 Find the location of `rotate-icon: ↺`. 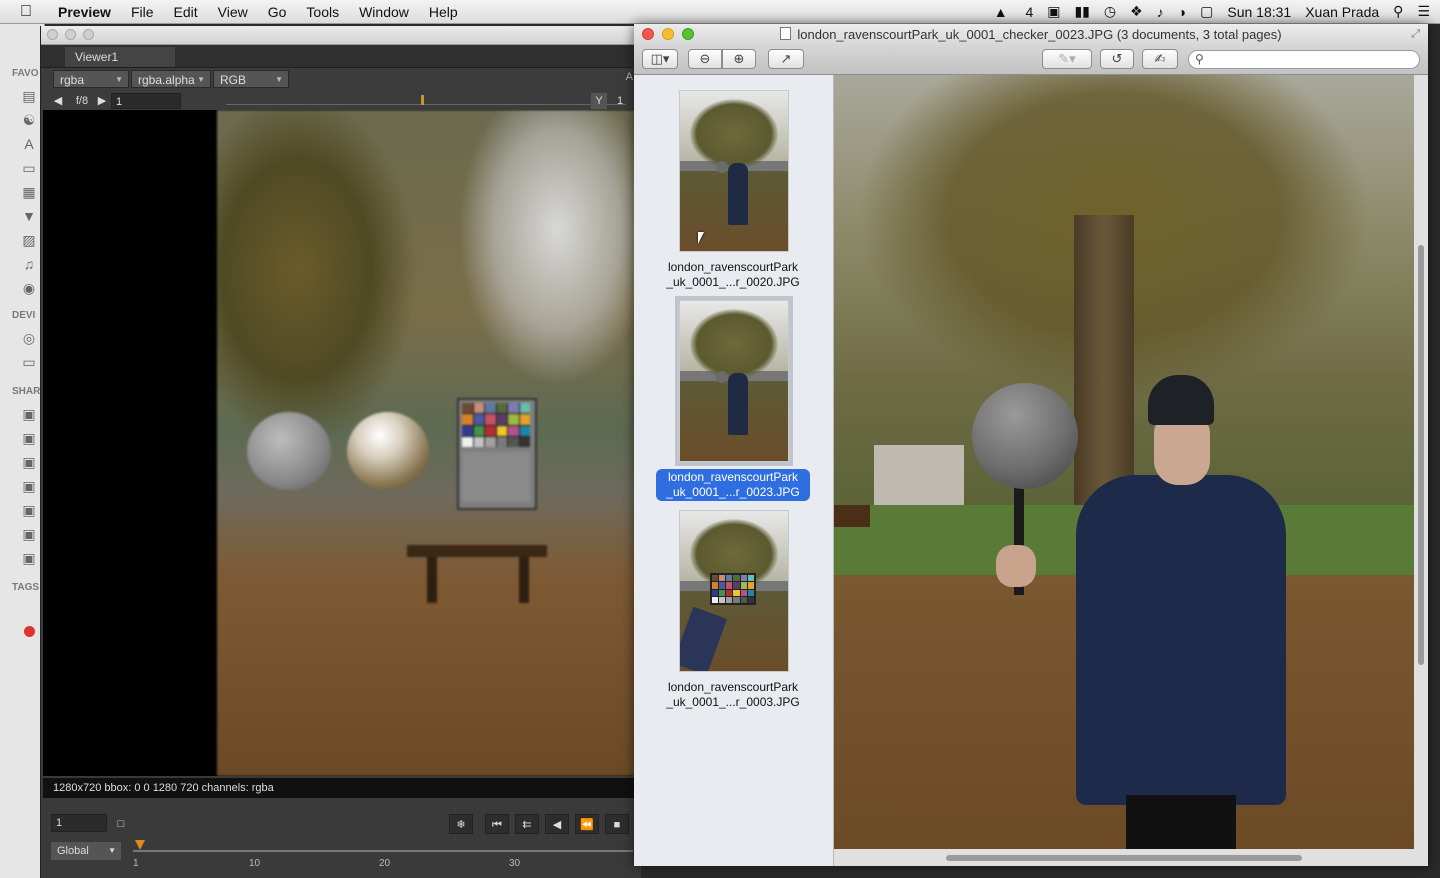

rotate-icon: ↺ is located at coordinates (1117, 58).